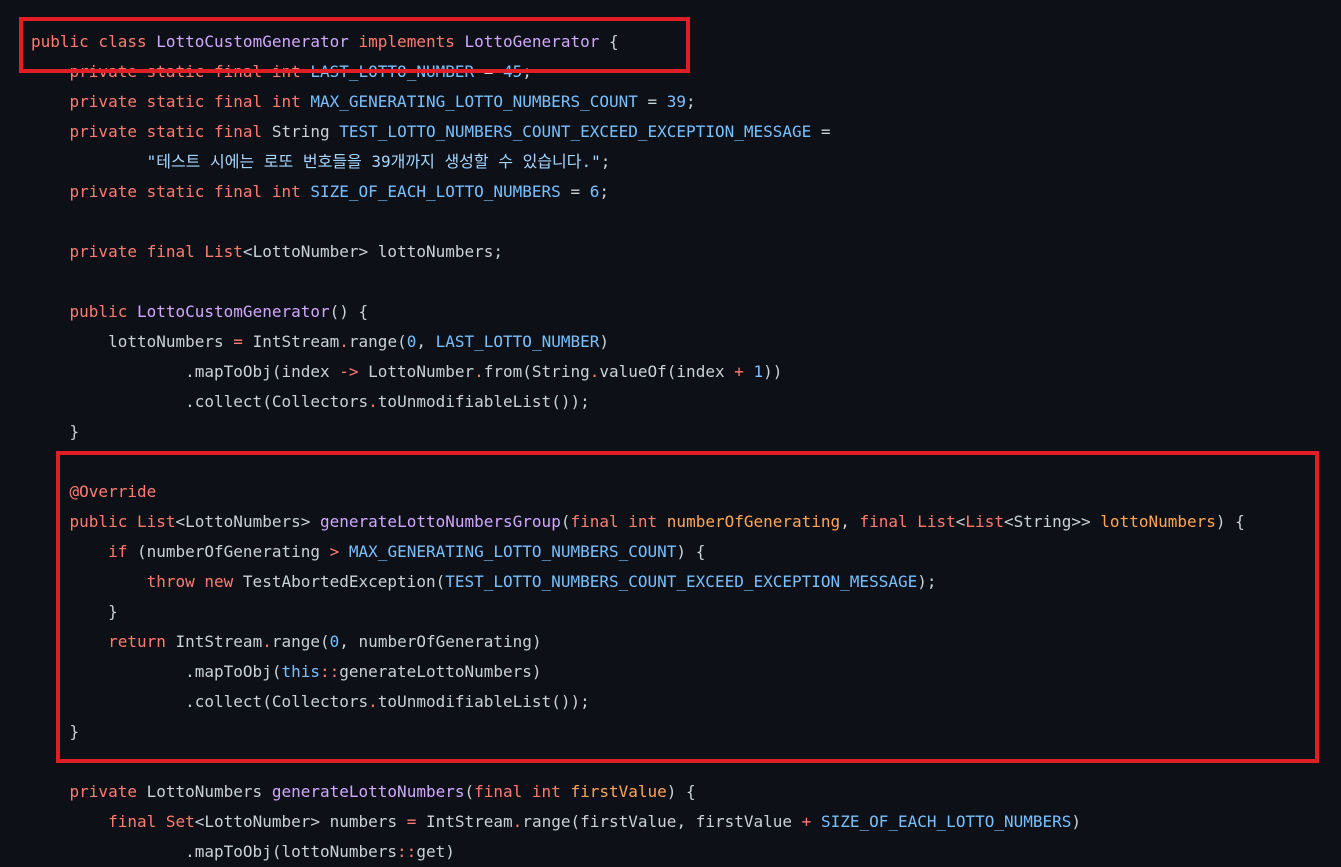  What do you see at coordinates (156, 671) in the screenshot?
I see `code-token: .mapToObj(` at bounding box center [156, 671].